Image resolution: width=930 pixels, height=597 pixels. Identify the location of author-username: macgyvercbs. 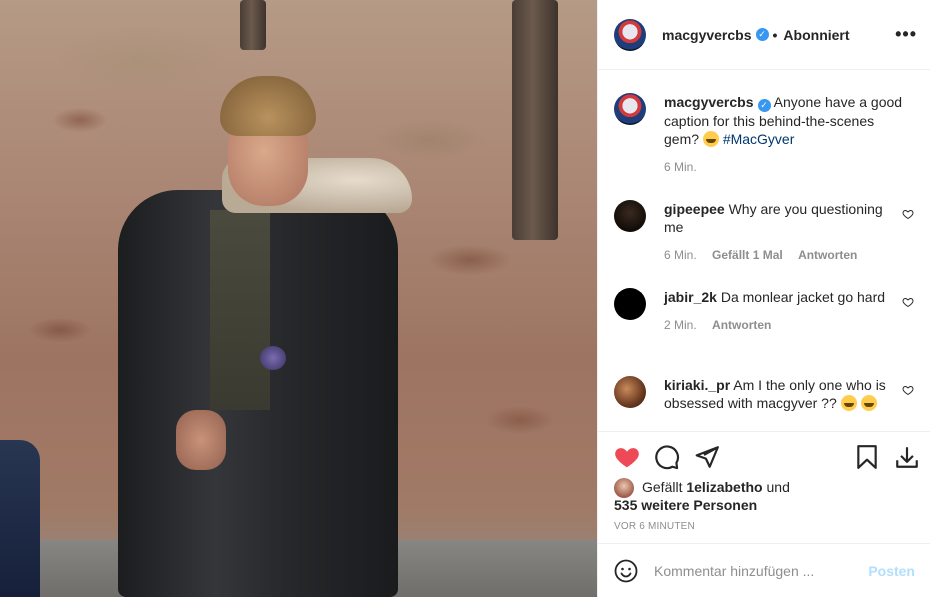
(707, 35).